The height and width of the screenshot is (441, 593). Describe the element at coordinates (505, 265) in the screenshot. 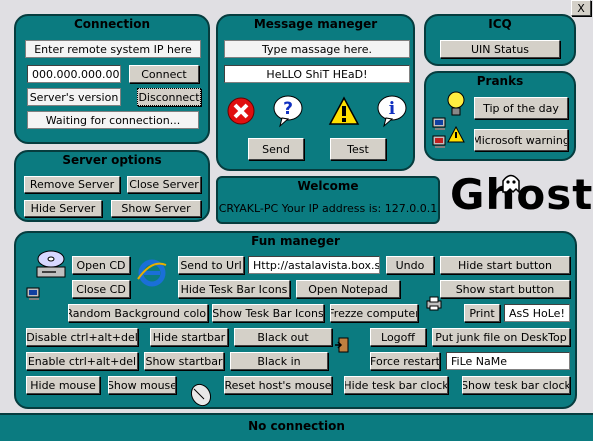

I see `hide-start-button-button: Hide start button` at that location.